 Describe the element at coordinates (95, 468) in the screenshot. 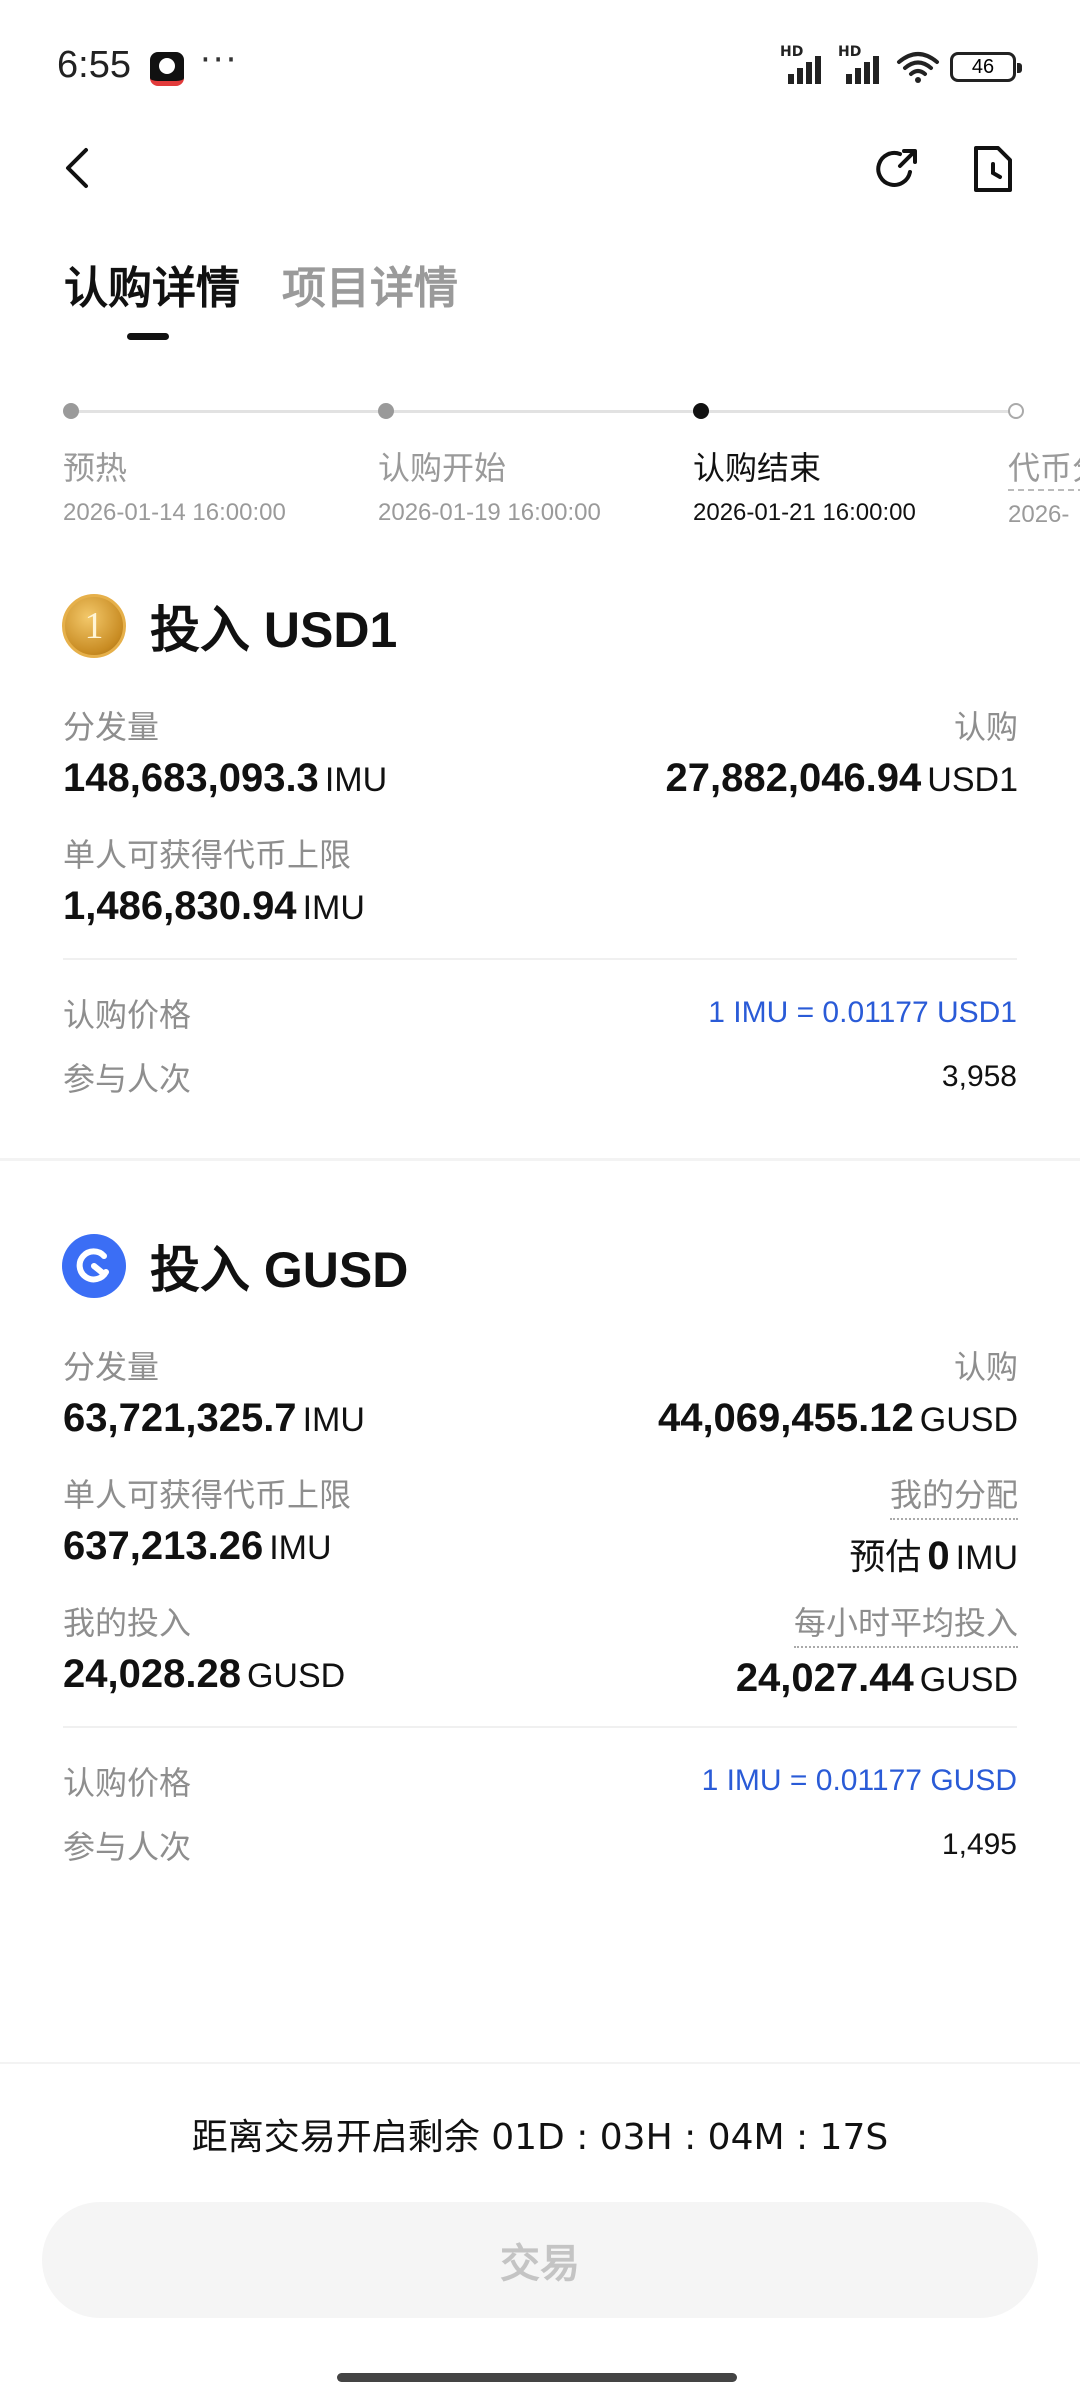

I see `timeline-label: 预热` at that location.